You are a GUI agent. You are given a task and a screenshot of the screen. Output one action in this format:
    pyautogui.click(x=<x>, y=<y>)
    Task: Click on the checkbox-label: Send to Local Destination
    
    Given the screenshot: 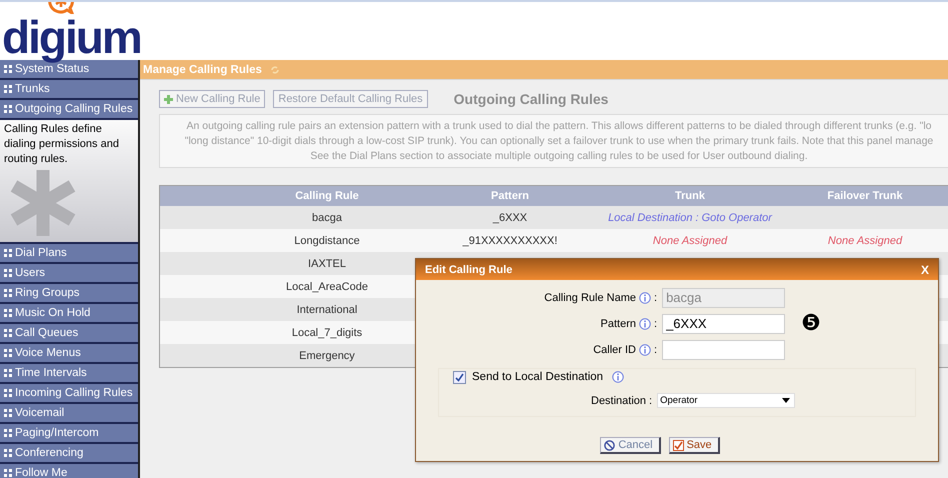 What is the action you would take?
    pyautogui.click(x=538, y=377)
    